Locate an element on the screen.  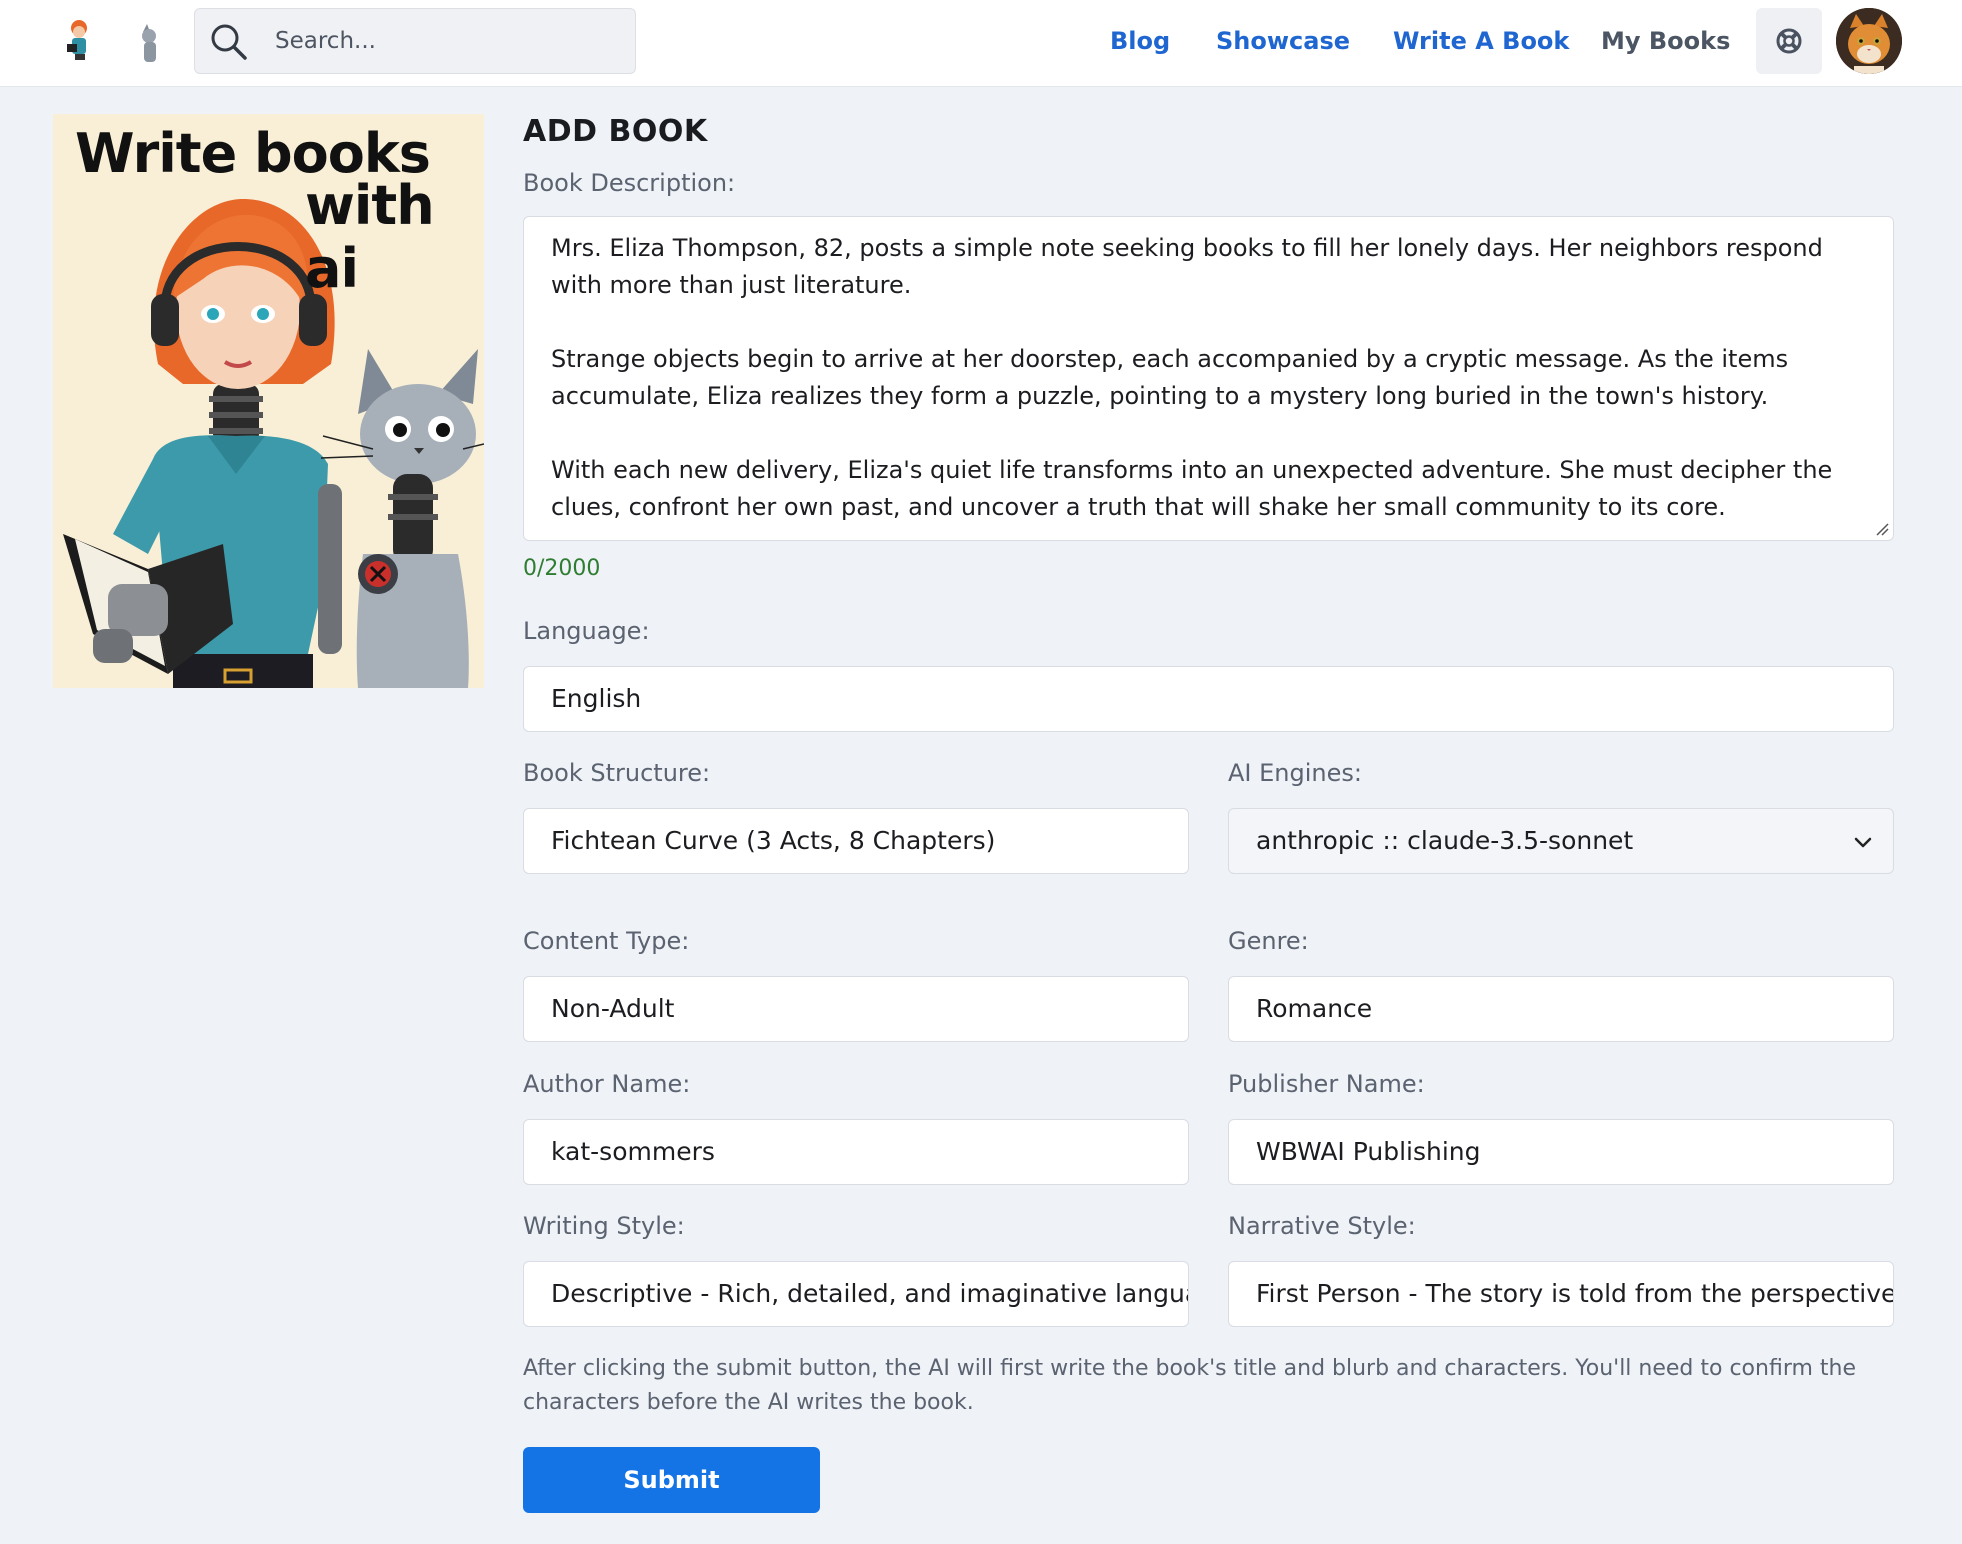
ai-engines-select: anthropic :: claude-3.5-sonnet is located at coordinates (1561, 841).